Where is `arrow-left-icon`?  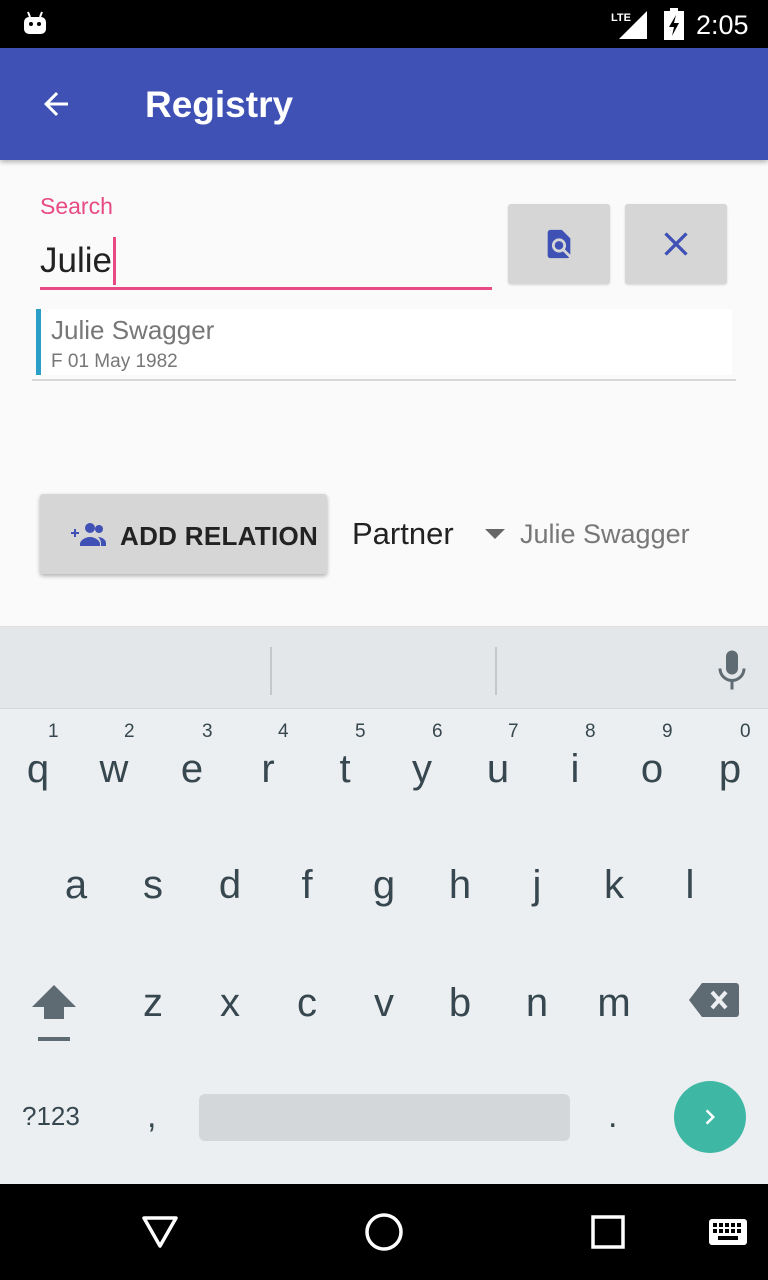
arrow-left-icon is located at coordinates (56, 104).